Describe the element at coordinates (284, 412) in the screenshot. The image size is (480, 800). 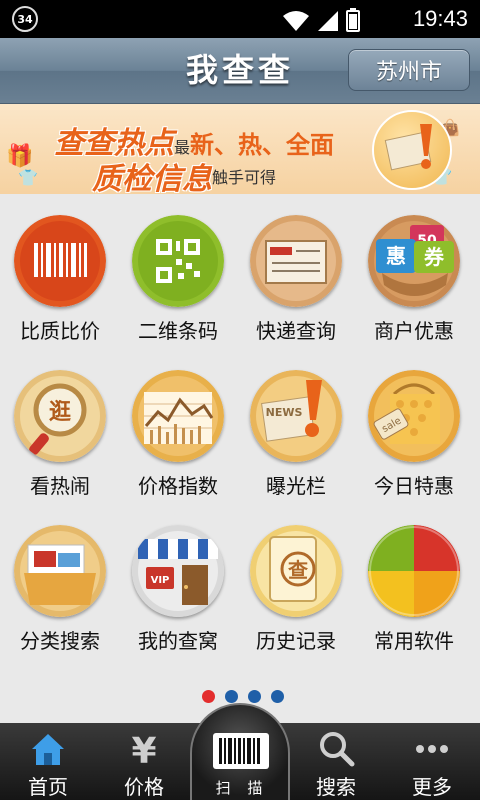
I see `news-glyph: NEWS` at that location.